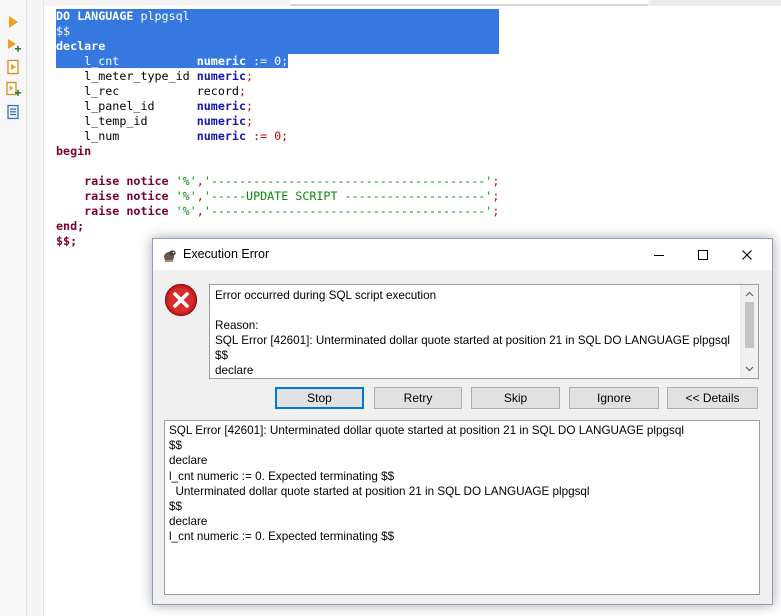  I want to click on code-identifier: l_rec, so click(126, 91).